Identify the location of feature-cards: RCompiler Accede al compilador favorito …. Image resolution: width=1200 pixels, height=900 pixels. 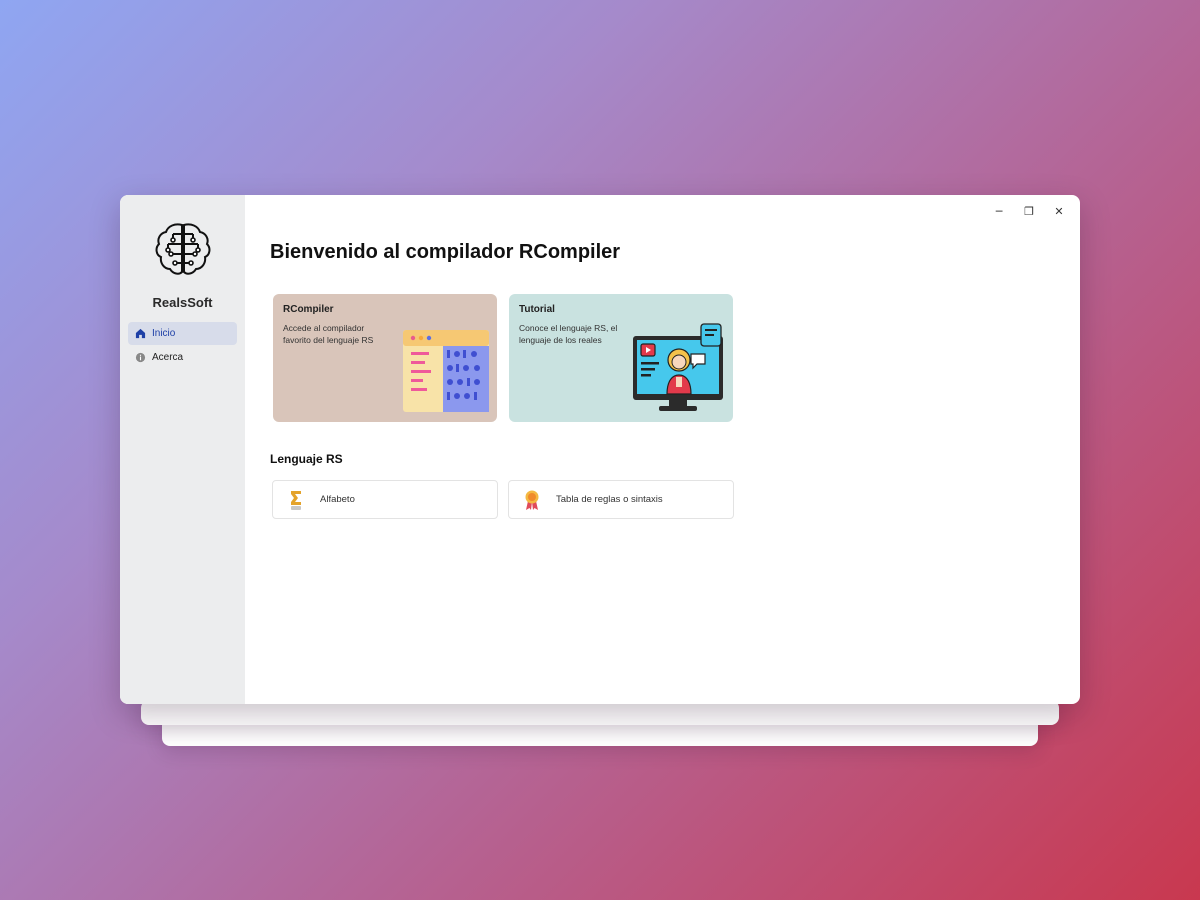
(664, 358).